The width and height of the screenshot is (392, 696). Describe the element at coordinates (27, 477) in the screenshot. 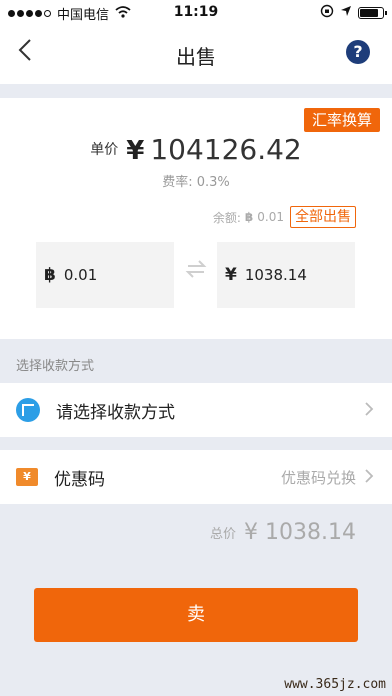

I see `coupon-icon: ¥` at that location.